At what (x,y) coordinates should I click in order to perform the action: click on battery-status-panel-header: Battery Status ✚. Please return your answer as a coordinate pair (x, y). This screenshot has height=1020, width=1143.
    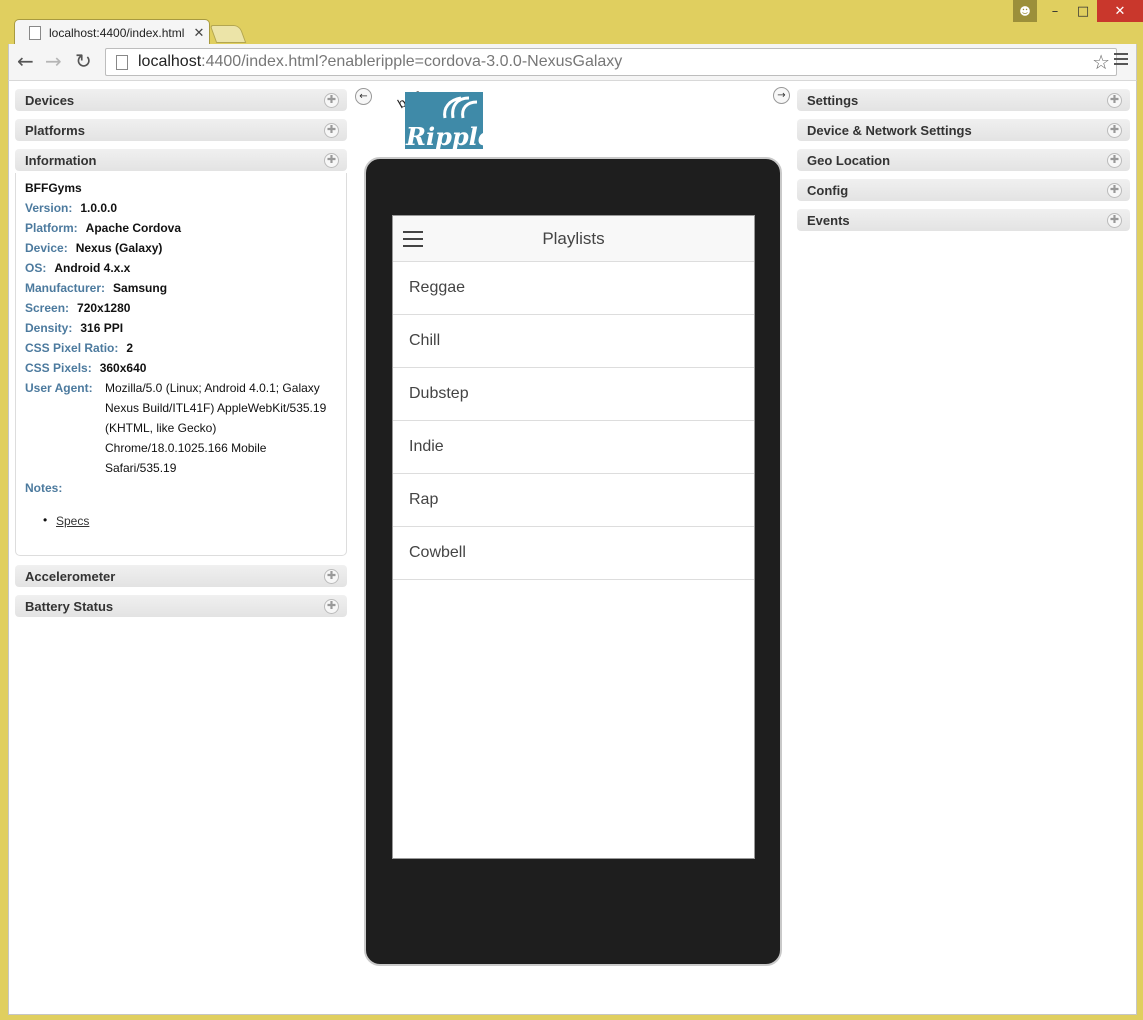
    Looking at the image, I should click on (181, 606).